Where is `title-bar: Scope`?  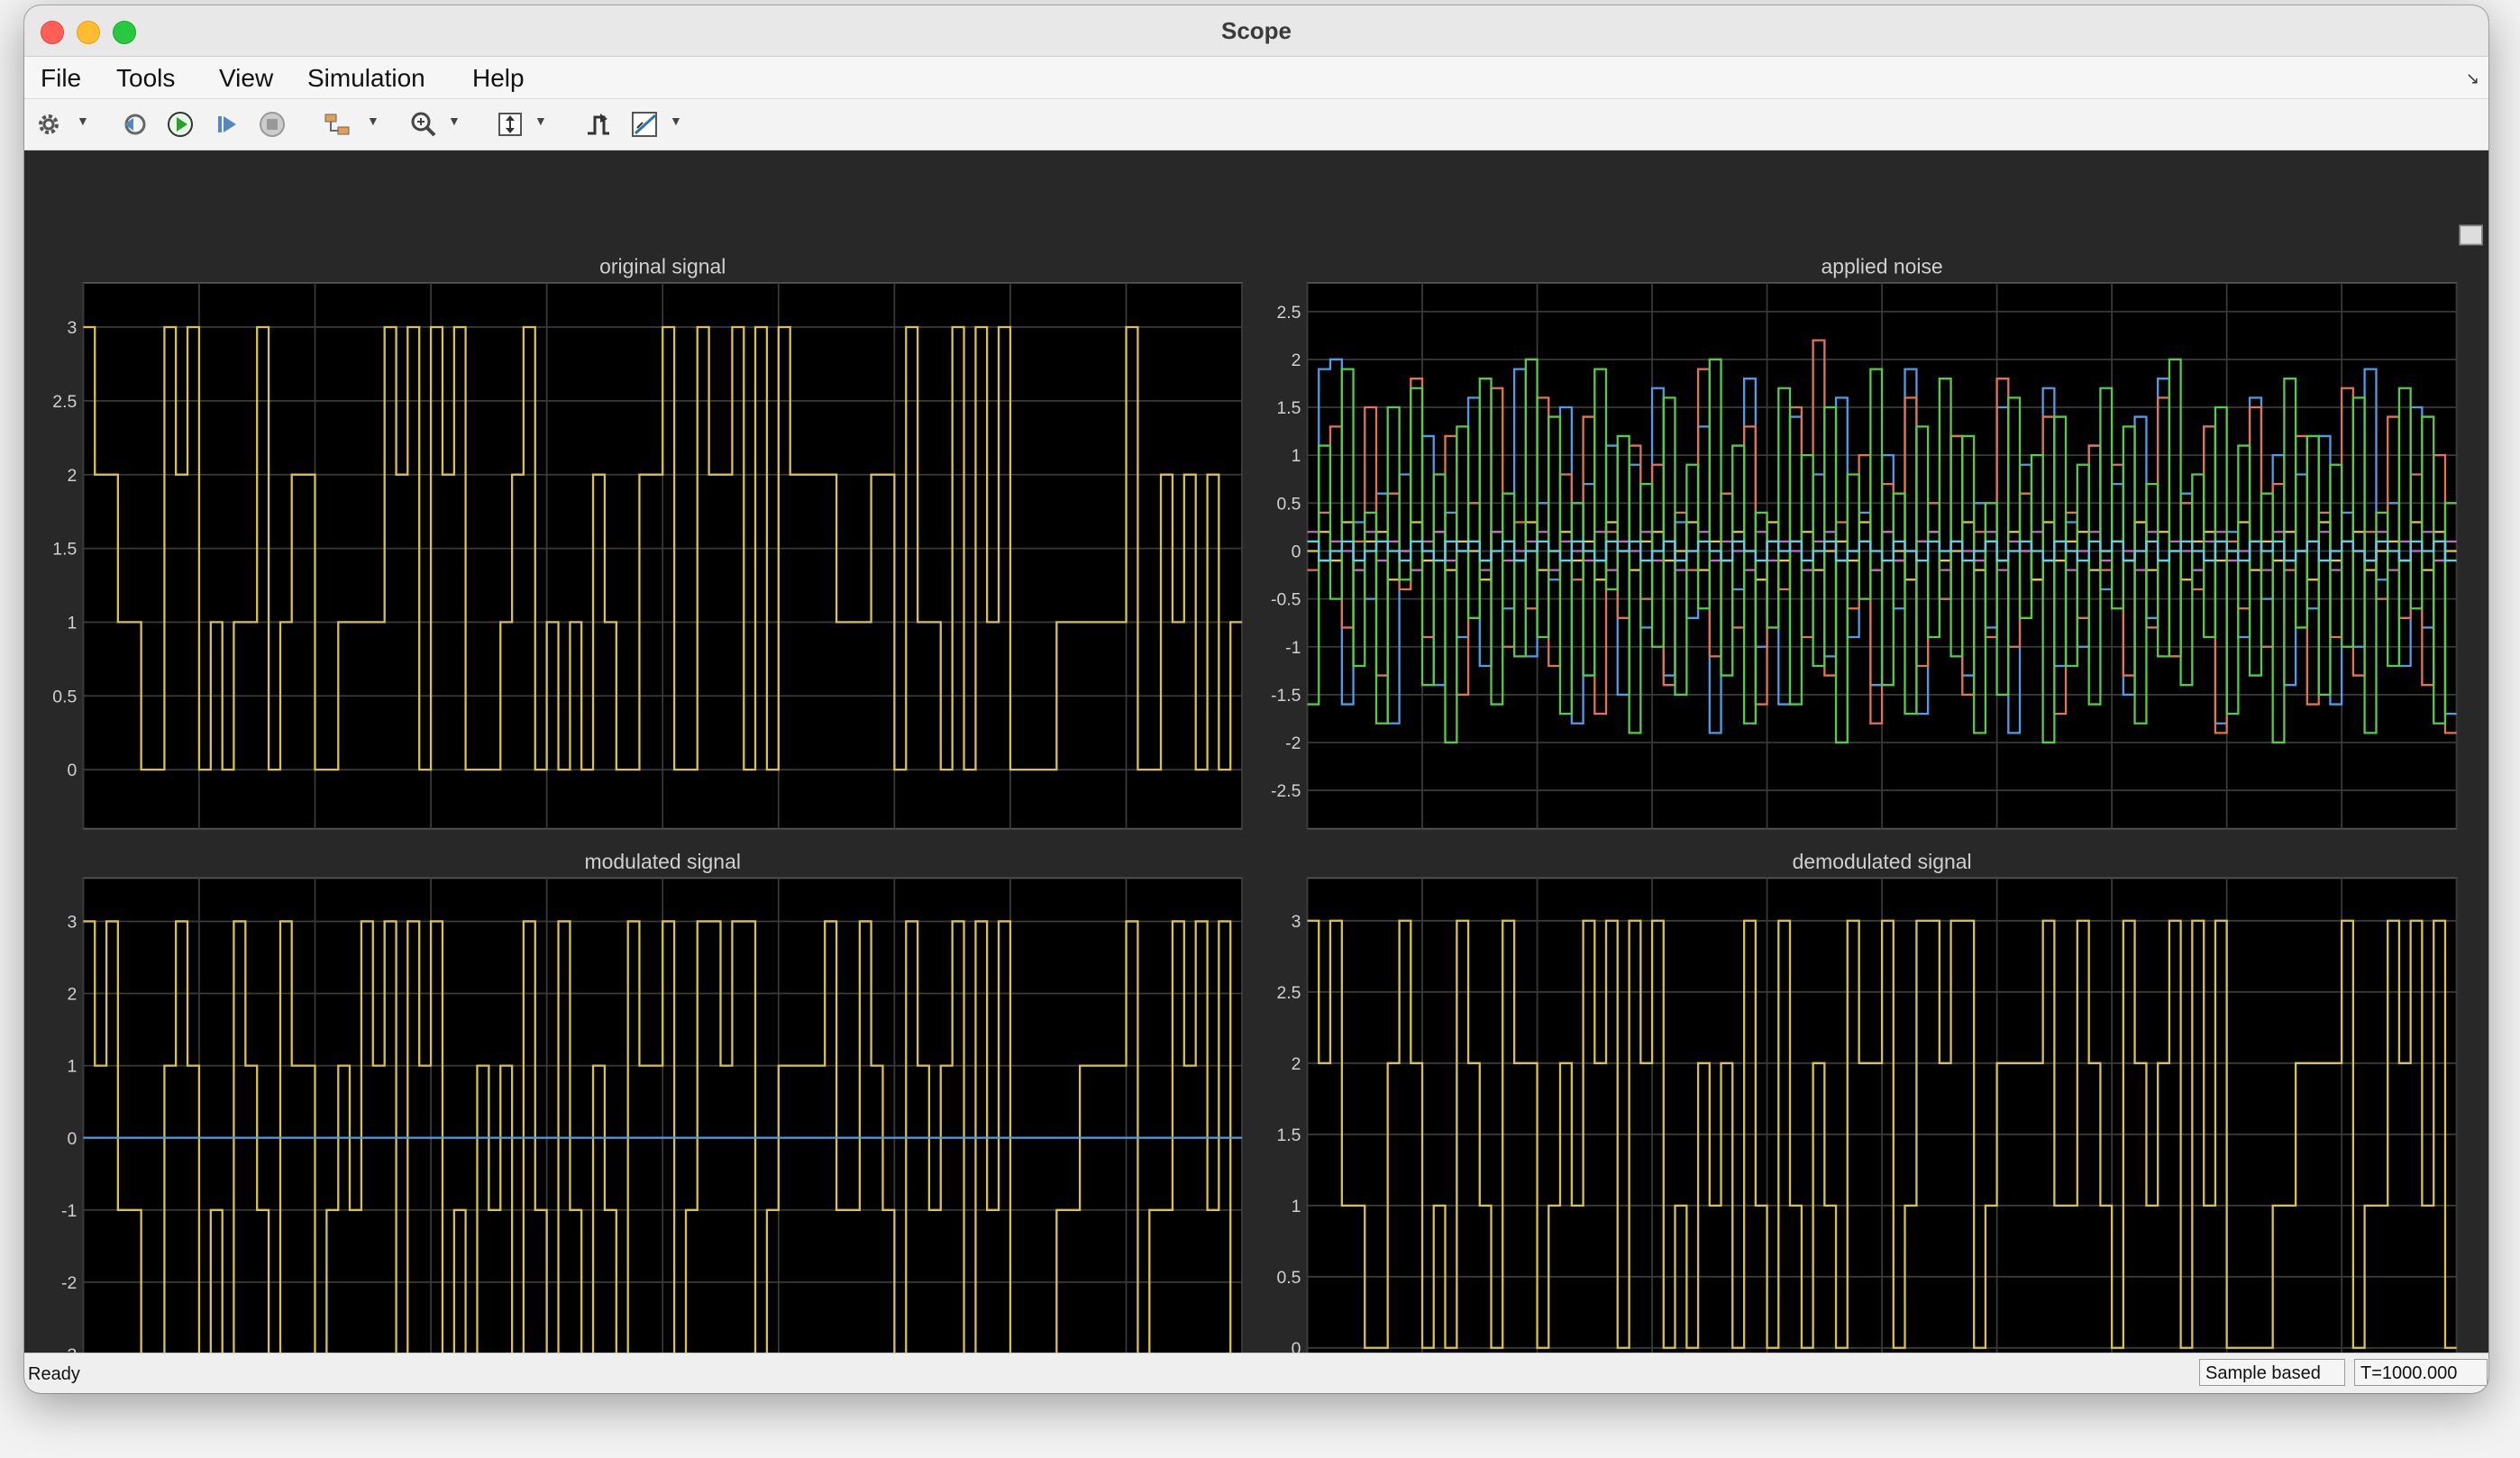
title-bar: Scope is located at coordinates (1256, 31).